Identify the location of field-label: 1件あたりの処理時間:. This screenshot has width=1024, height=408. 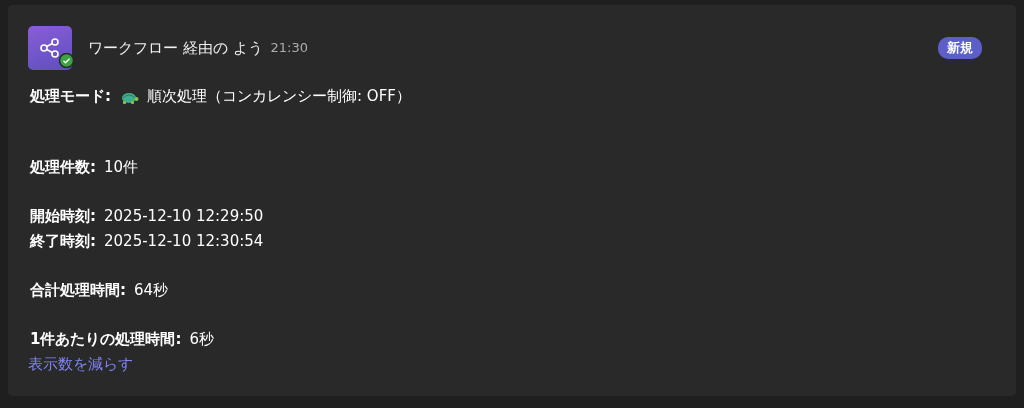
(106, 339).